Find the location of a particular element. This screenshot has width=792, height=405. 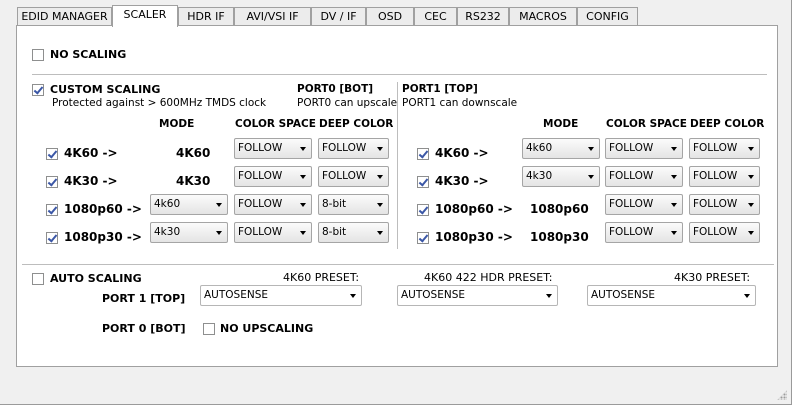

tab-cec: CEC is located at coordinates (435, 16).